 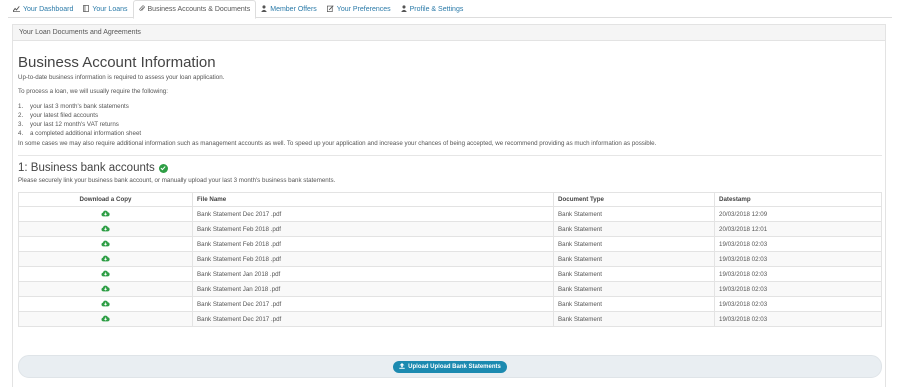 I want to click on edit-icon, so click(x=330, y=9).